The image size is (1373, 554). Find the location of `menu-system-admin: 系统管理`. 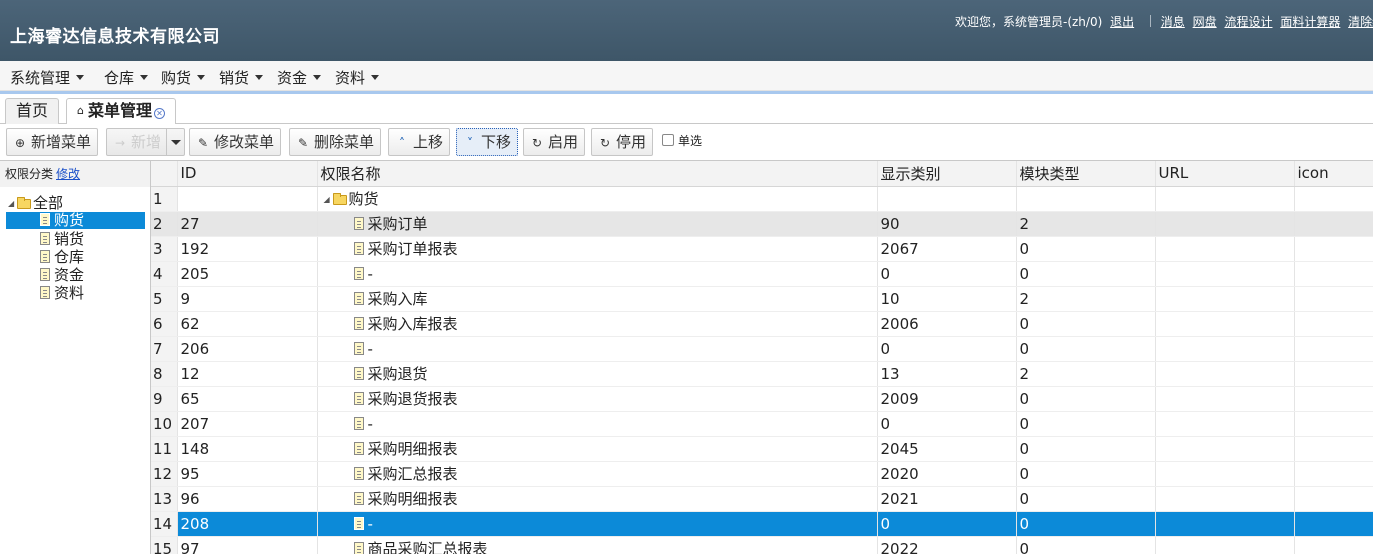

menu-system-admin: 系统管理 is located at coordinates (47, 77).